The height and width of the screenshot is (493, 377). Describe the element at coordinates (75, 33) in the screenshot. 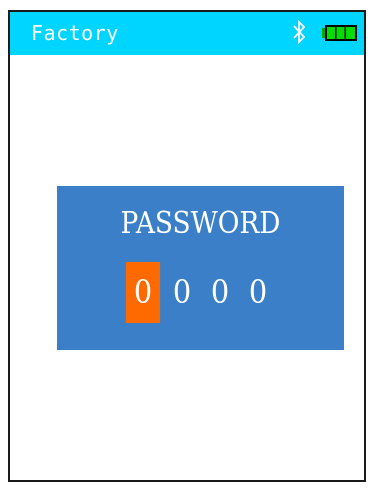

I see `screen-title: Factory` at that location.